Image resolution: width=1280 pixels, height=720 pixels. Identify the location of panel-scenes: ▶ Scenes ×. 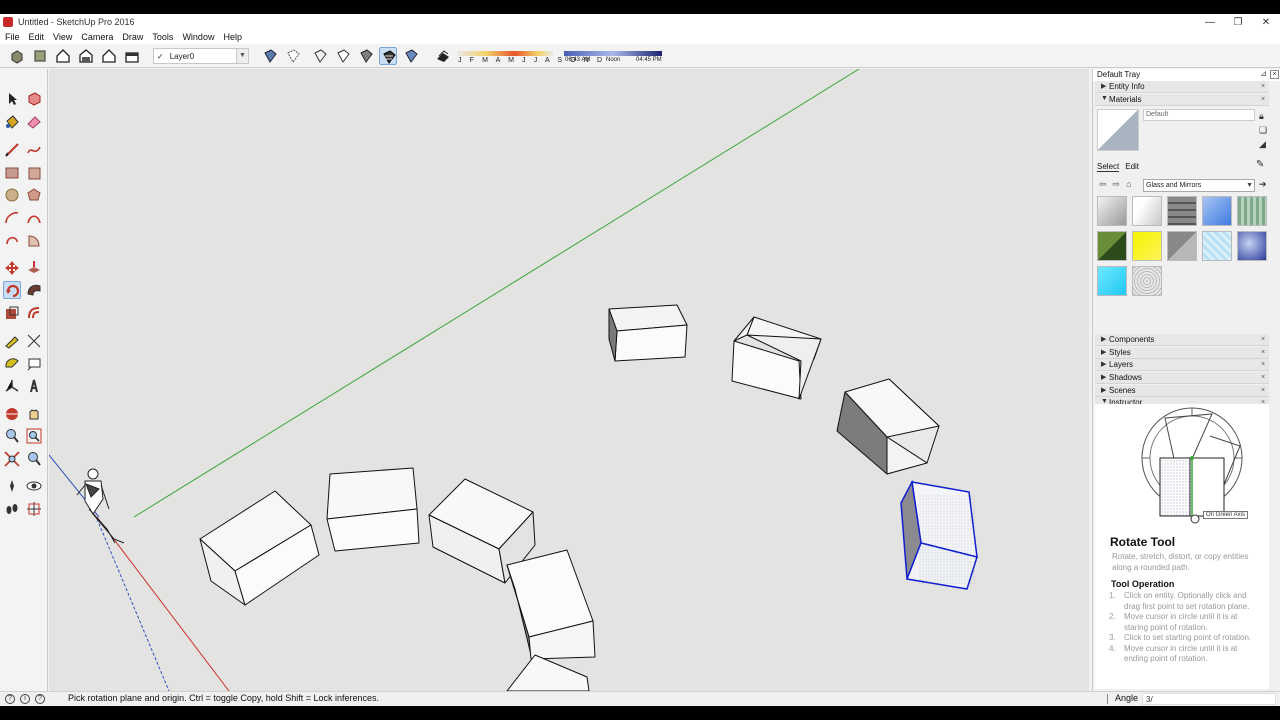
(1182, 391).